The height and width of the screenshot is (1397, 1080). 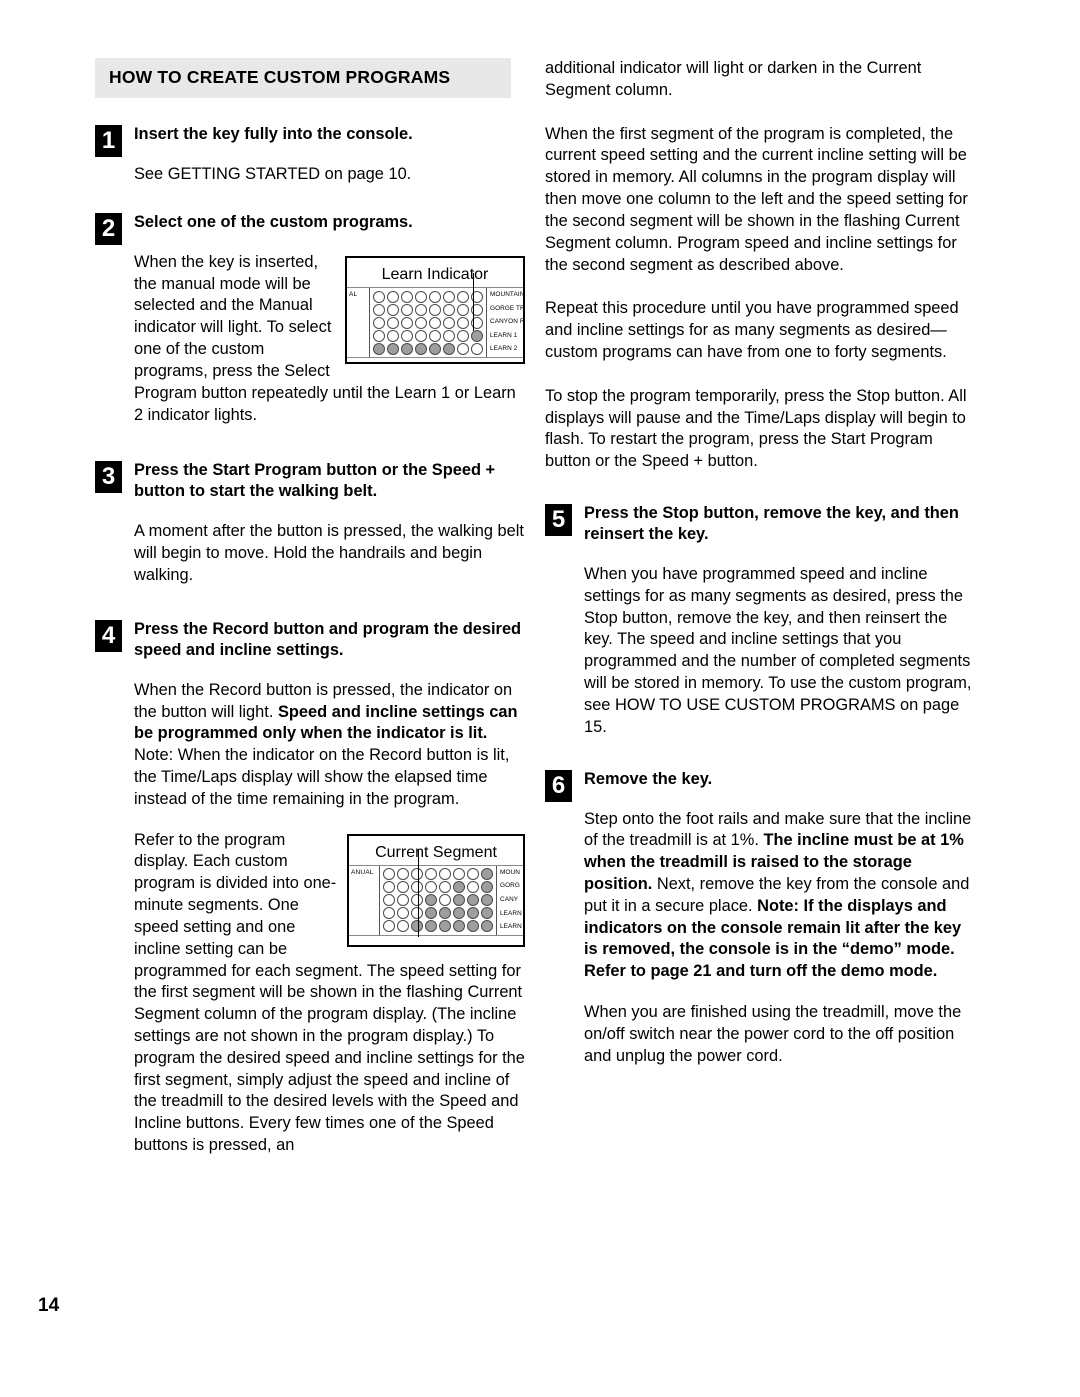 What do you see at coordinates (108, 228) in the screenshot?
I see `step-2-number: 2` at bounding box center [108, 228].